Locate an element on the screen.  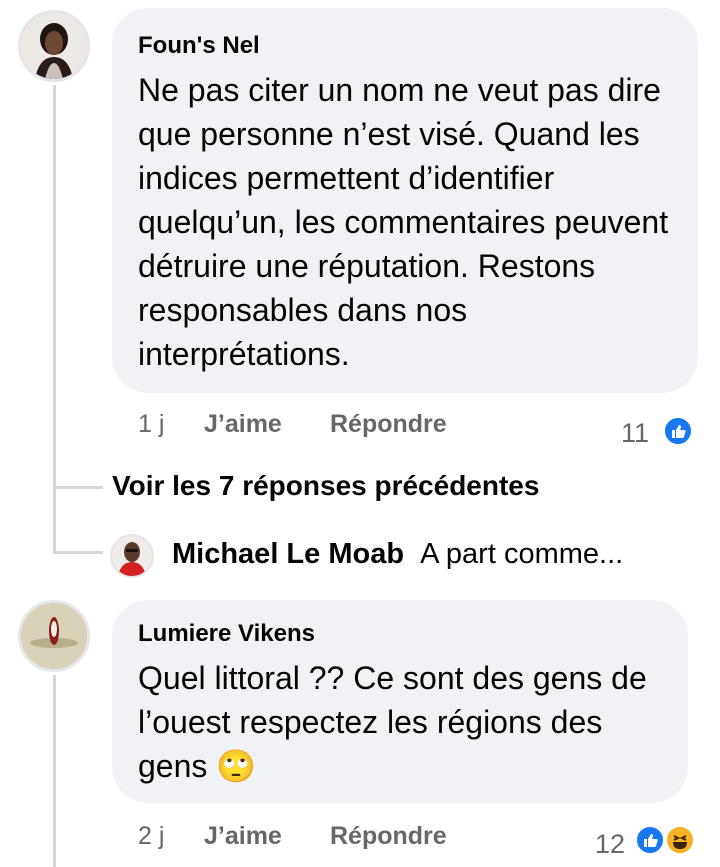
haha-reaction-icon is located at coordinates (680, 840).